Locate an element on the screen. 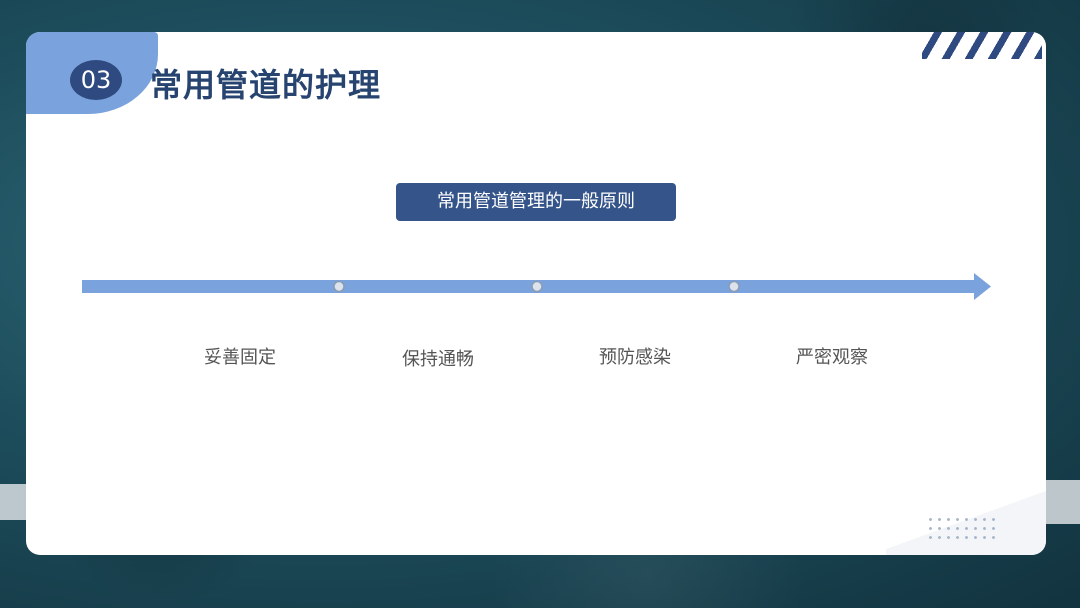 The height and width of the screenshot is (608, 1080). principle-fixation: 妥善固定 is located at coordinates (240, 357).